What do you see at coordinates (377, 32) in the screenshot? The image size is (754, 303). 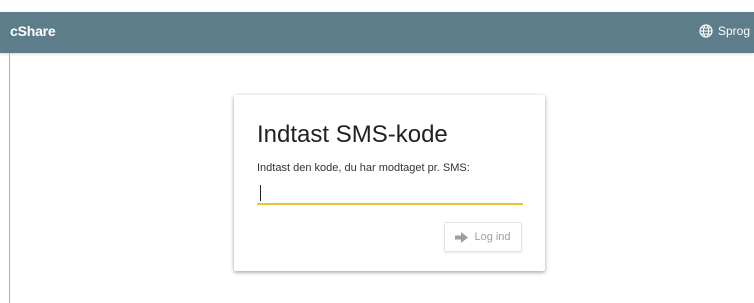 I see `app-bar: cShare Sprog` at bounding box center [377, 32].